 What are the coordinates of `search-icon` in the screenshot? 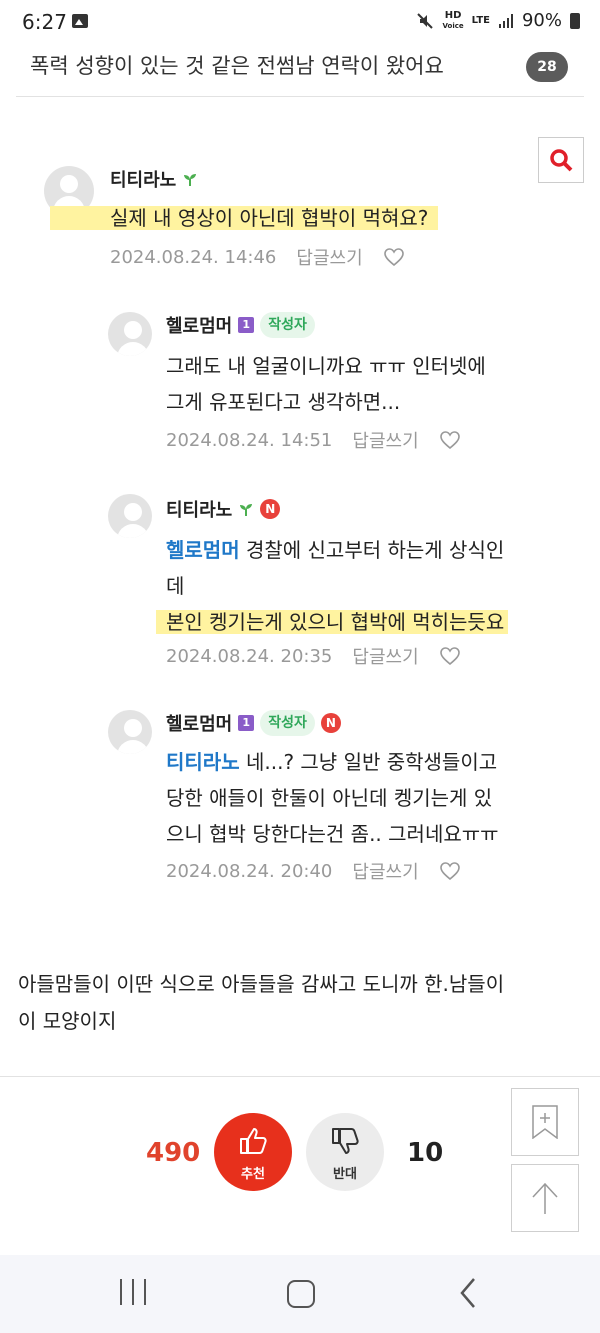 It's located at (561, 160).